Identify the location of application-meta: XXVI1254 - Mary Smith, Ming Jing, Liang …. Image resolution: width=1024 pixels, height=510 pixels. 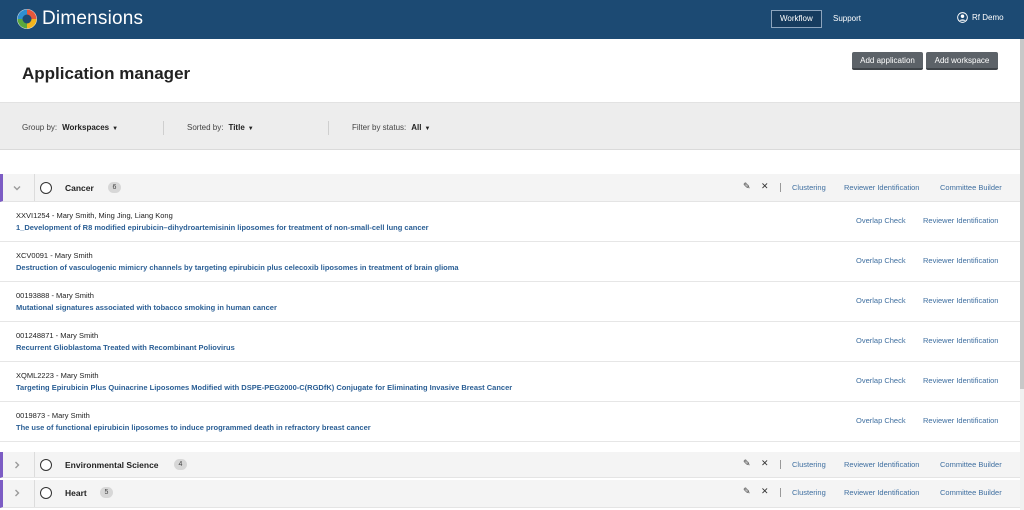
(94, 215).